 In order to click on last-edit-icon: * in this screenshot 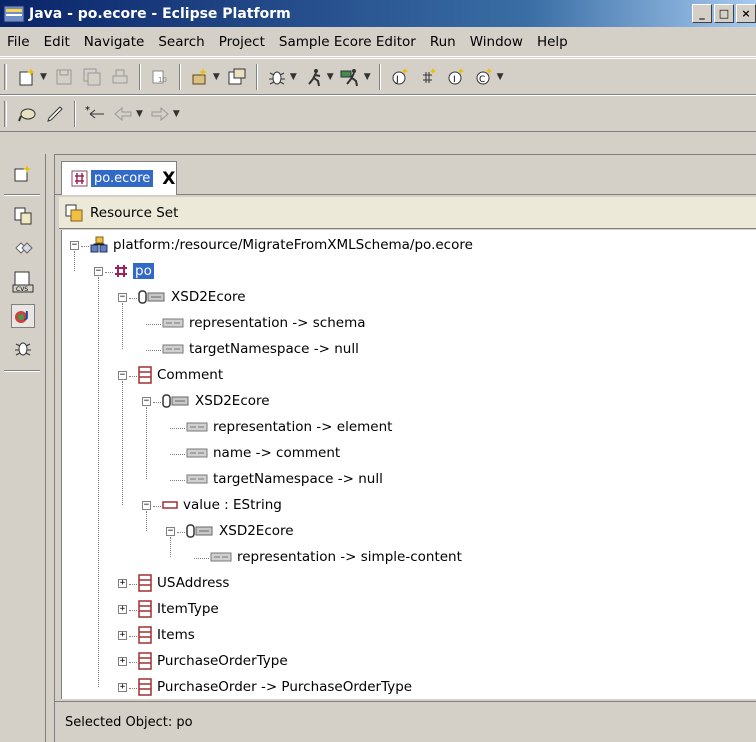, I will do `click(95, 114)`.